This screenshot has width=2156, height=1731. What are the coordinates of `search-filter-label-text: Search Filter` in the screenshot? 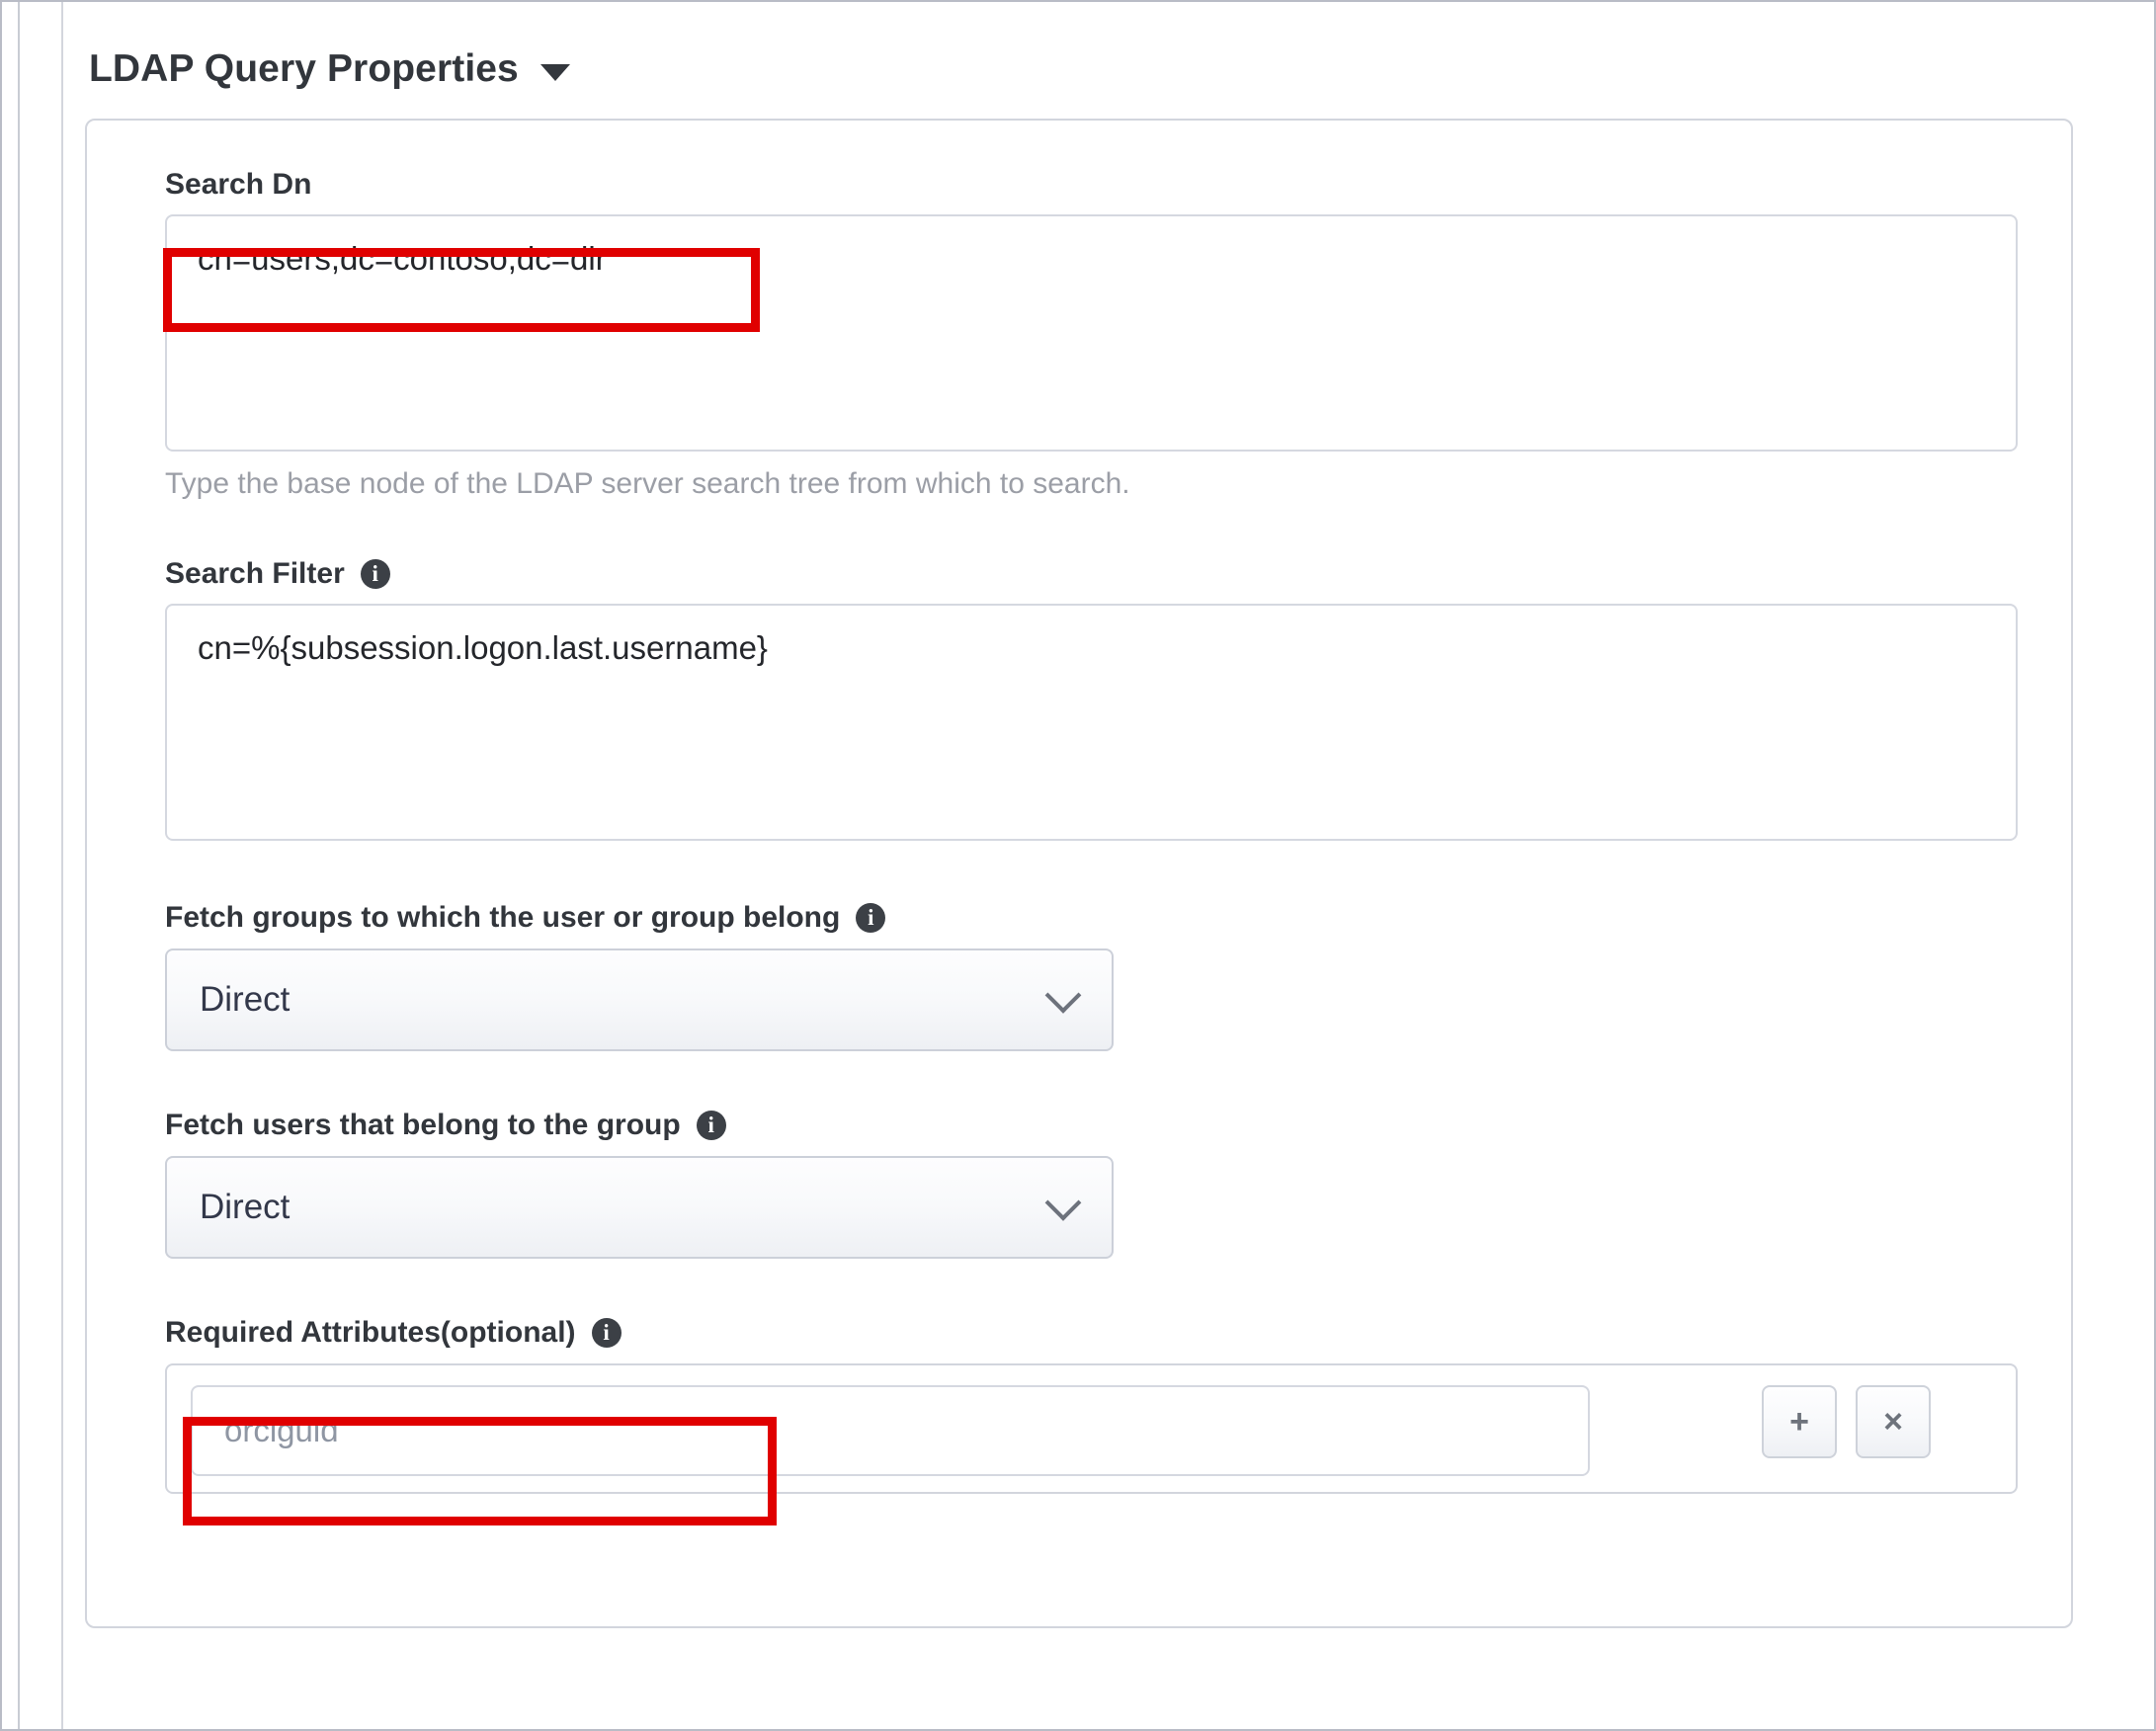 It's located at (255, 573).